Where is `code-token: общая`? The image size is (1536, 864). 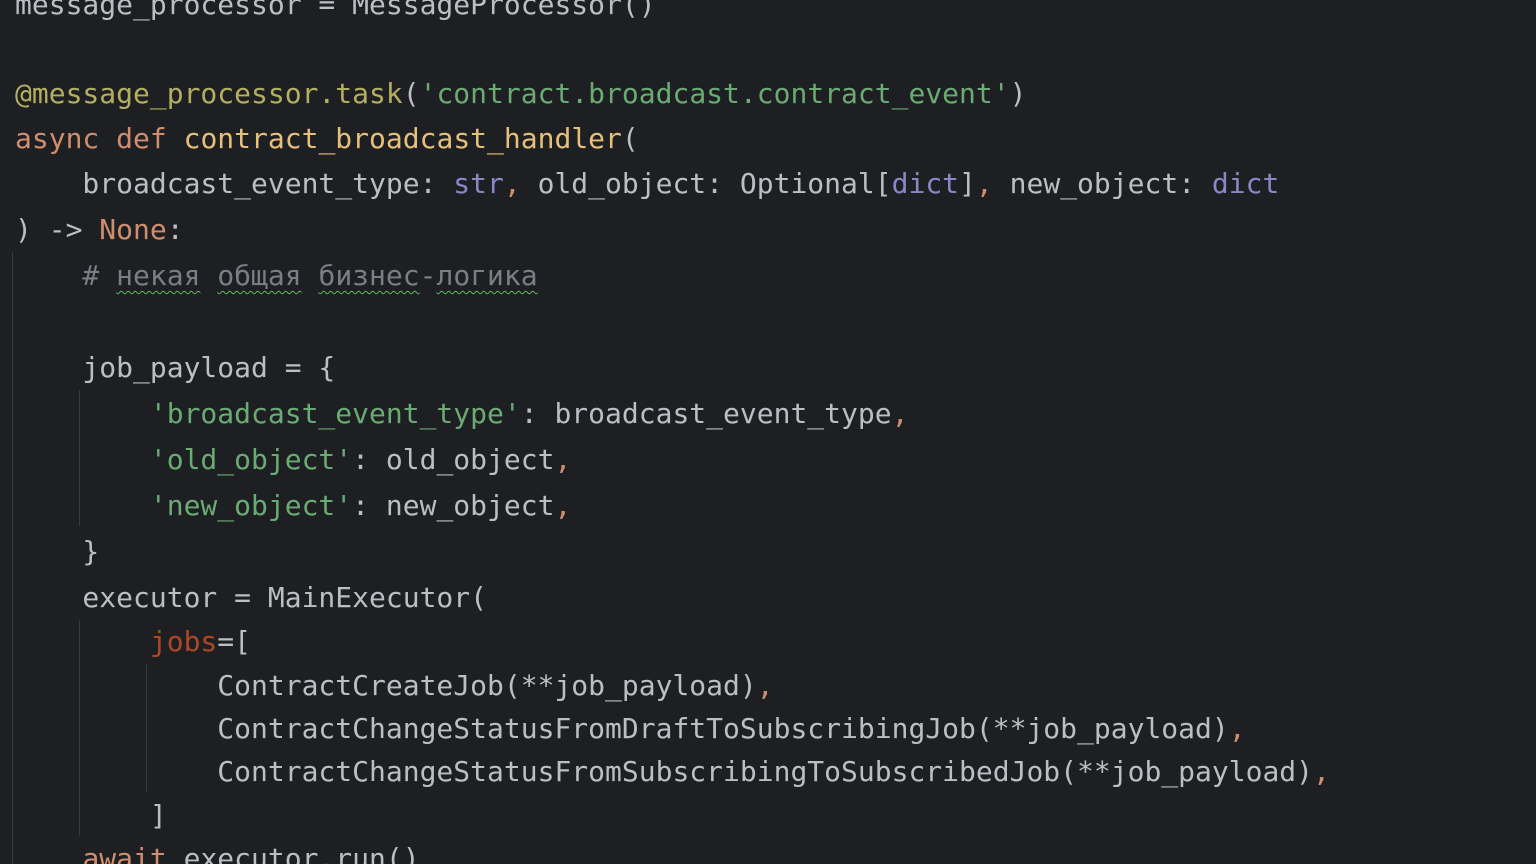
code-token: общая is located at coordinates (259, 275).